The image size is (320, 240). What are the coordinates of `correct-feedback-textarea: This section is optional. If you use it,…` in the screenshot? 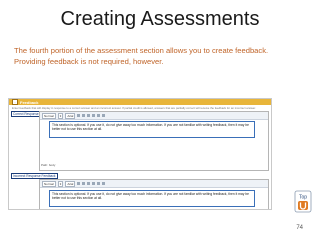 It's located at (152, 129).